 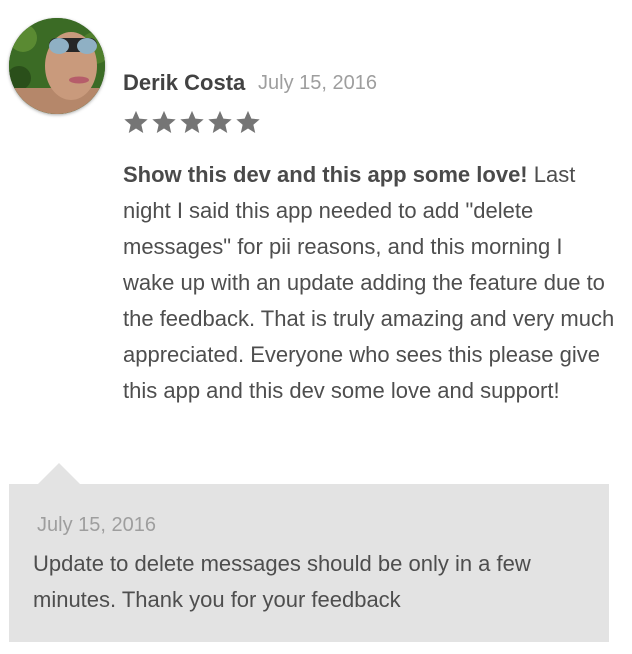 What do you see at coordinates (59, 473) in the screenshot?
I see `reply-pointer` at bounding box center [59, 473].